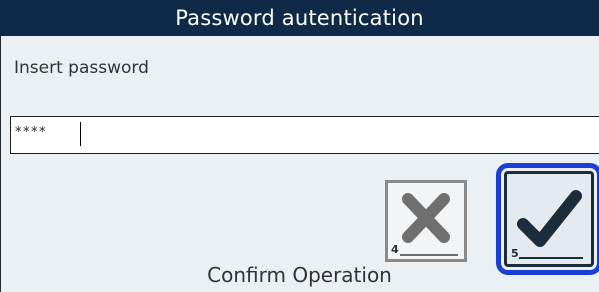 The image size is (599, 292). I want to click on password-prompt-label: Insert password, so click(81, 68).